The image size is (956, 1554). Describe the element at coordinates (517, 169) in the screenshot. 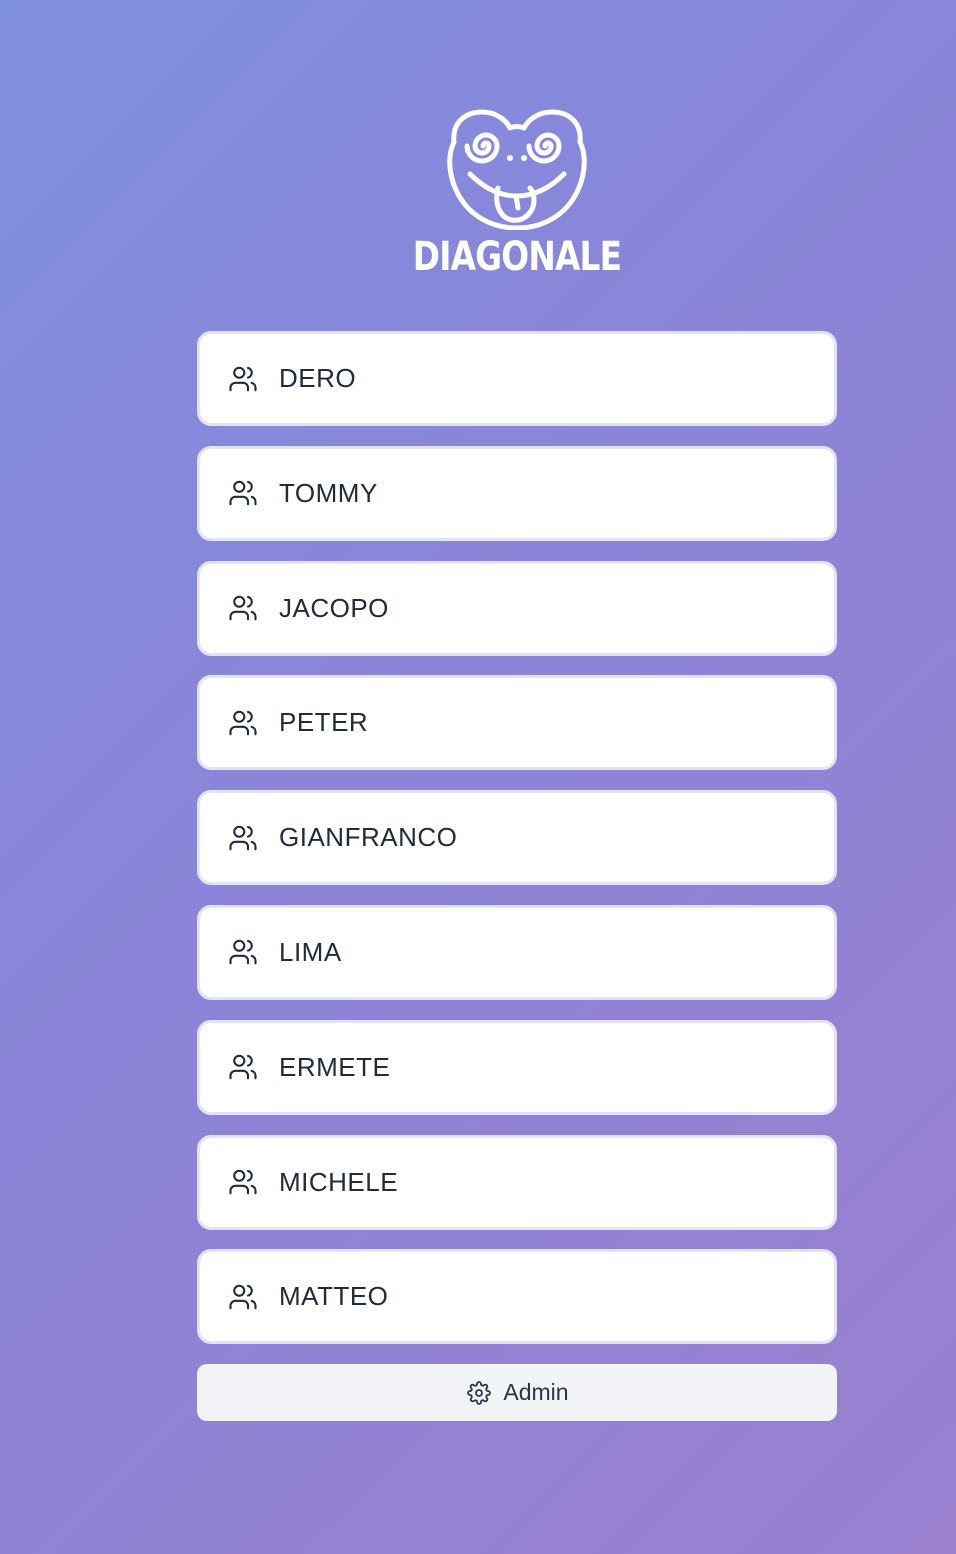

I see `frog-face-logo` at that location.